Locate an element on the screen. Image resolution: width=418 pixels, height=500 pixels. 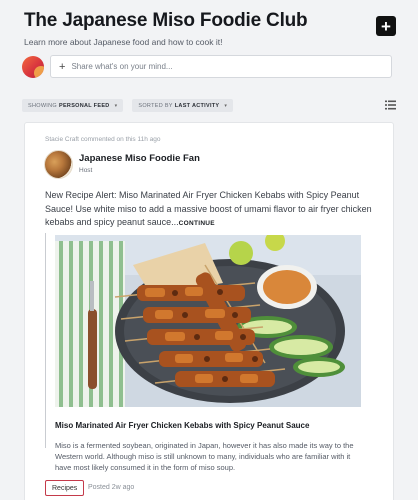
feed-filter-dropdown: SHOWING PERSONAL FEED ▾ is located at coordinates (73, 105).